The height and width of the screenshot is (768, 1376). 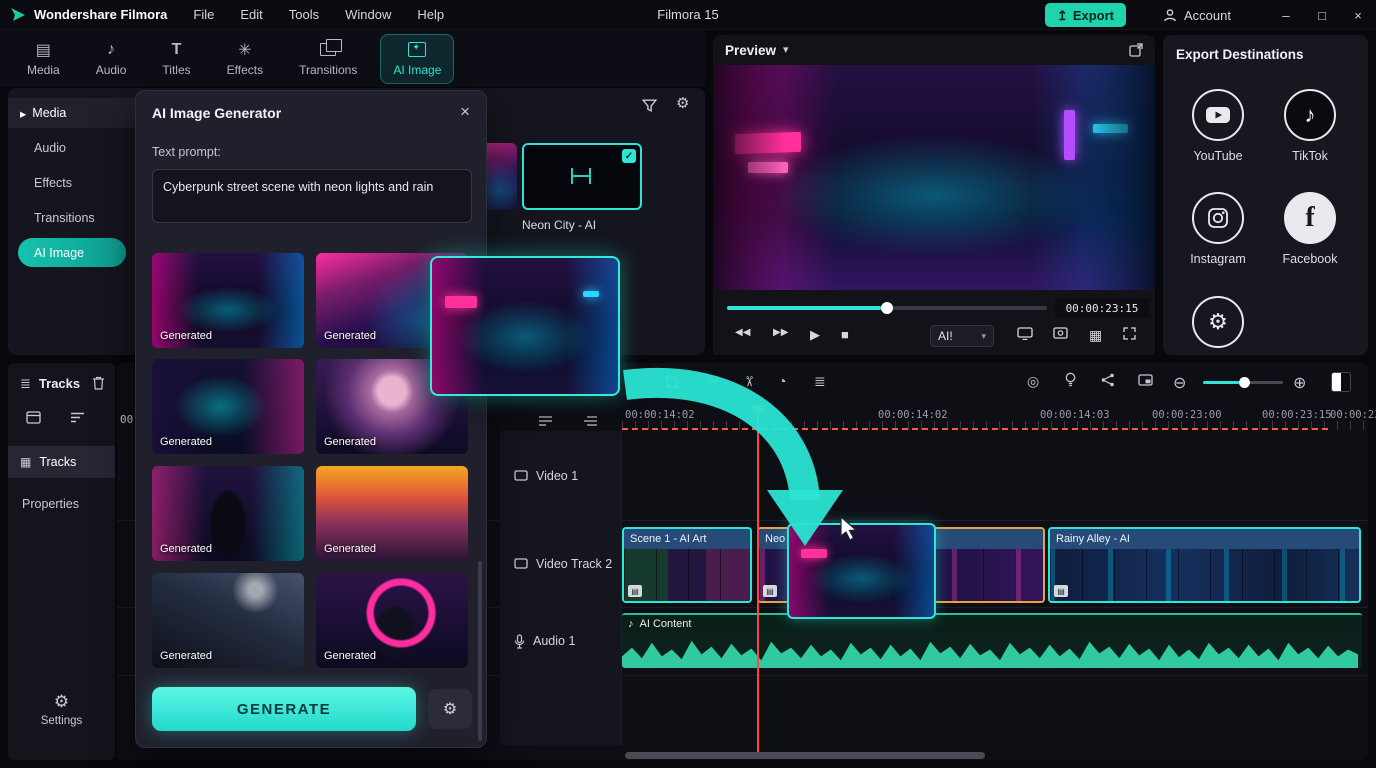 What do you see at coordinates (72, 252) in the screenshot?
I see `sidebar-item-ai-image: AI Image` at bounding box center [72, 252].